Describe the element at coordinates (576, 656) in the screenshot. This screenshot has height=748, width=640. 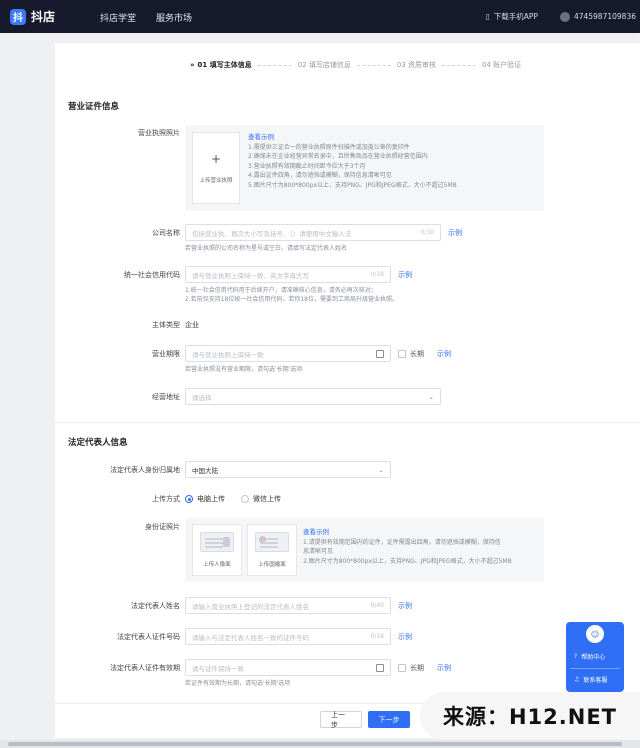
I see `help-icon: ?` at that location.